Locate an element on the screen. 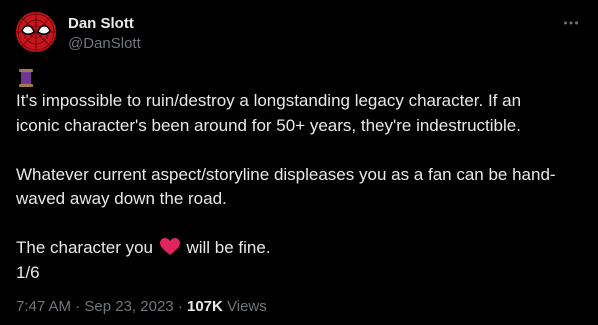 This screenshot has height=325, width=598. author-display-name: Dan Slott is located at coordinates (104, 24).